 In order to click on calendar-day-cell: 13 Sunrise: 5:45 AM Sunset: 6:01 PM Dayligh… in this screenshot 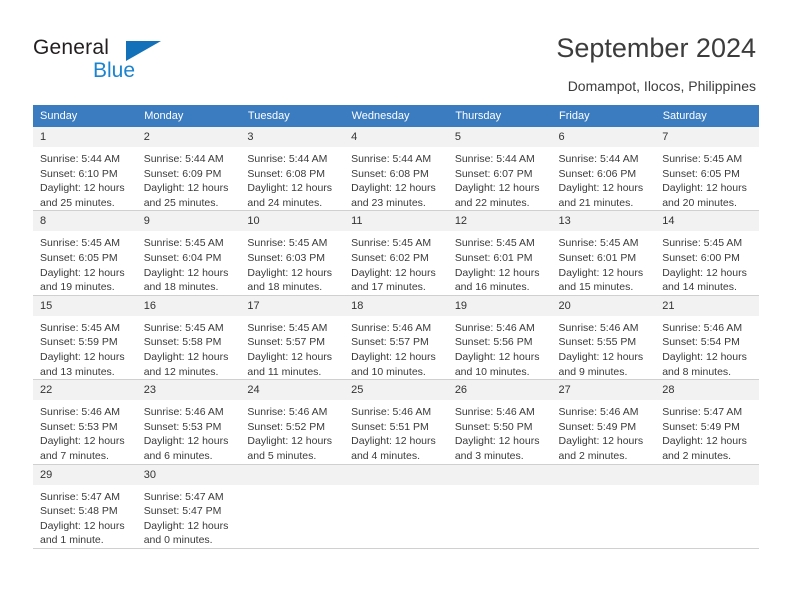, I will do `click(603, 253)`.